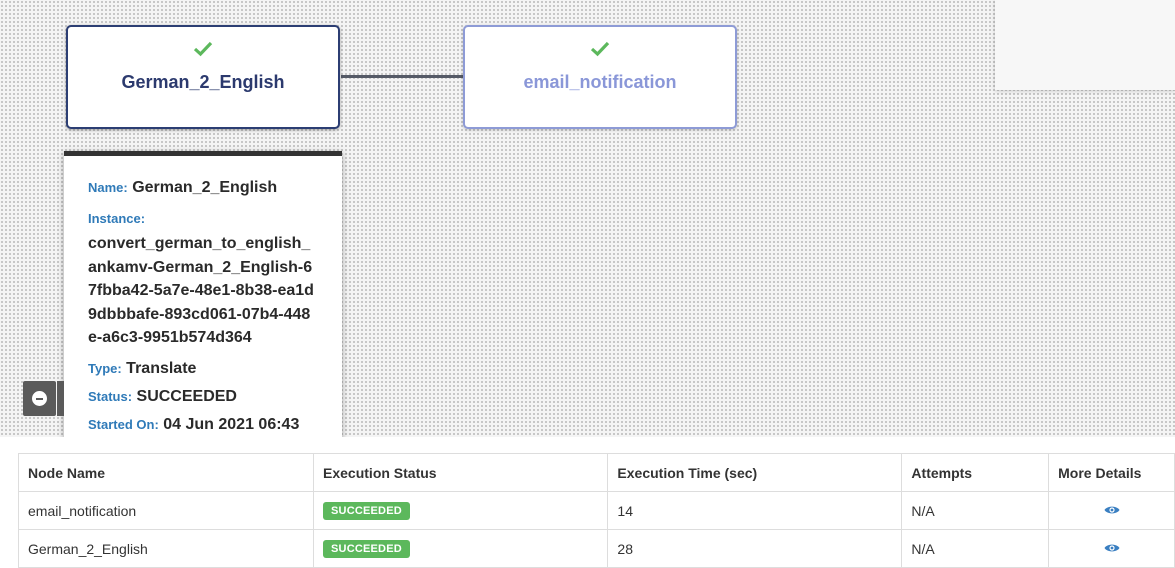 This screenshot has width=1175, height=568. I want to click on col-attempts: Attempts, so click(975, 472).